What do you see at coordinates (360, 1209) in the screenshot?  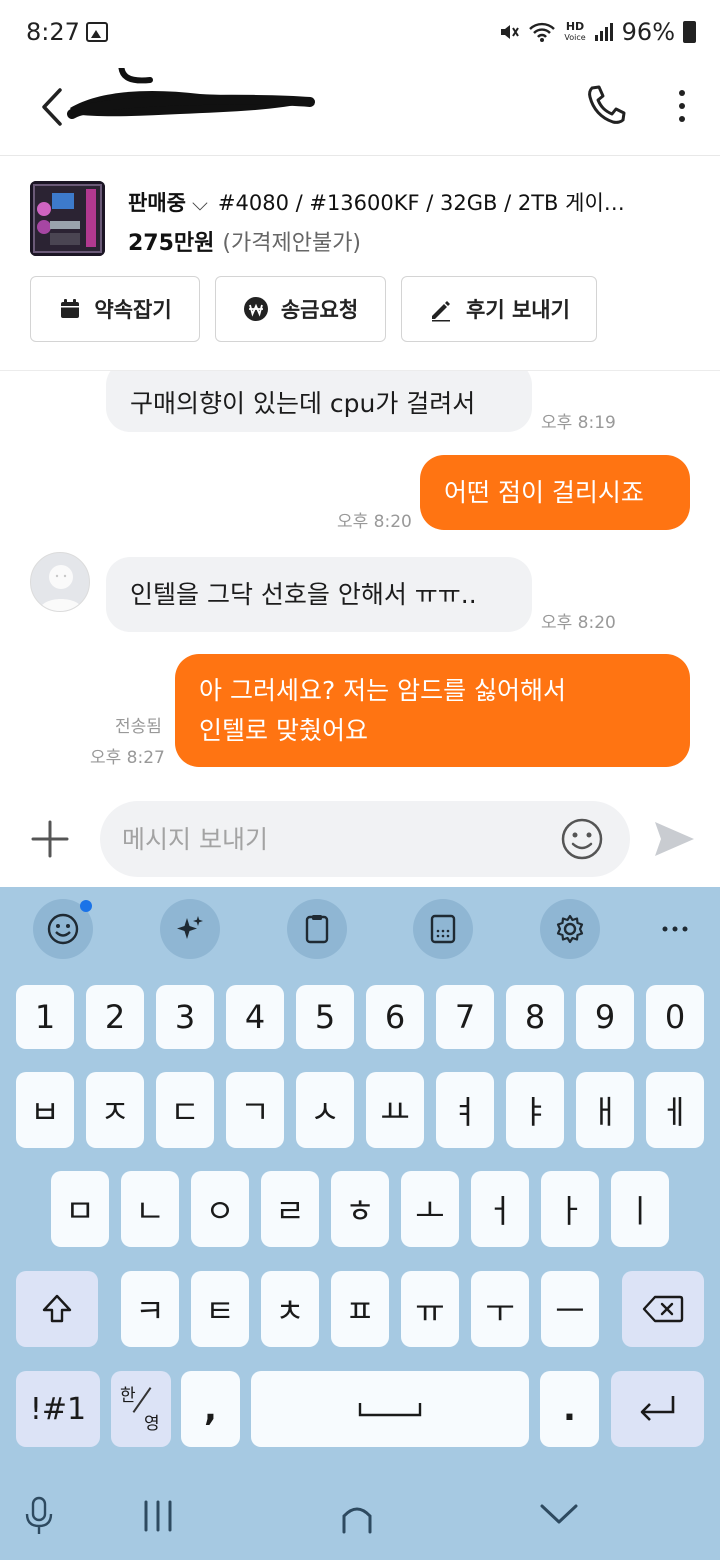 I see `key-hieut: ㅎ` at bounding box center [360, 1209].